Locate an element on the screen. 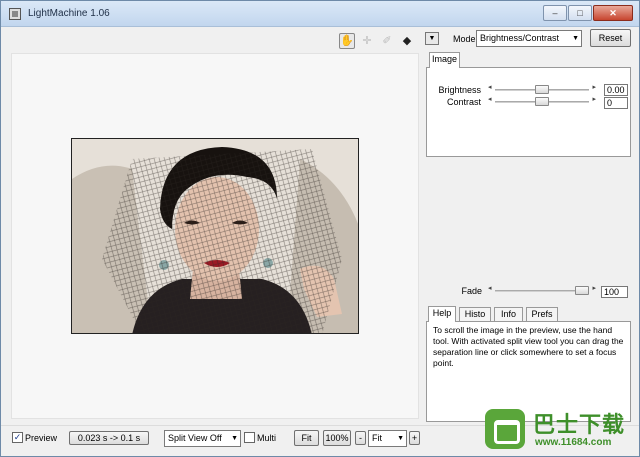 This screenshot has height=457, width=640. fade-slider: ◂ ▸ is located at coordinates (542, 289).